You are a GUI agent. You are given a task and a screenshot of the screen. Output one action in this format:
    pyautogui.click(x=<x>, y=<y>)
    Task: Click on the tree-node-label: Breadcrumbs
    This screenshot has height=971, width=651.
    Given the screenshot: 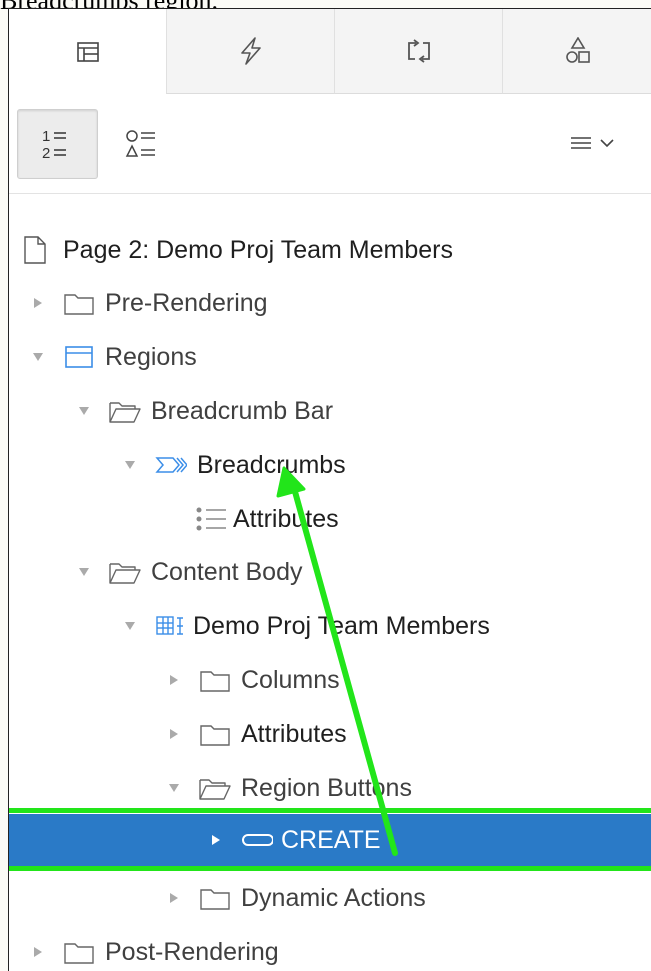 What is the action you would take?
    pyautogui.click(x=271, y=464)
    